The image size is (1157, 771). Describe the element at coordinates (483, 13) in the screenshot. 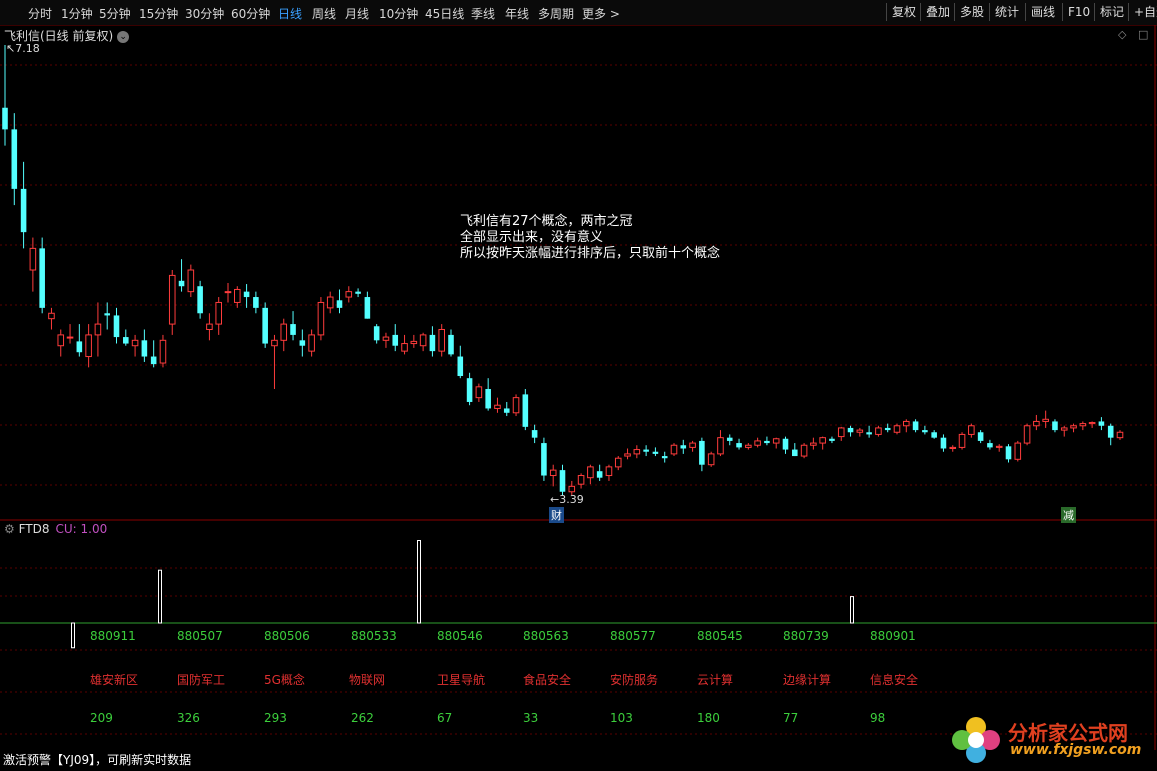

I see `tab-quarterly: 季线` at that location.